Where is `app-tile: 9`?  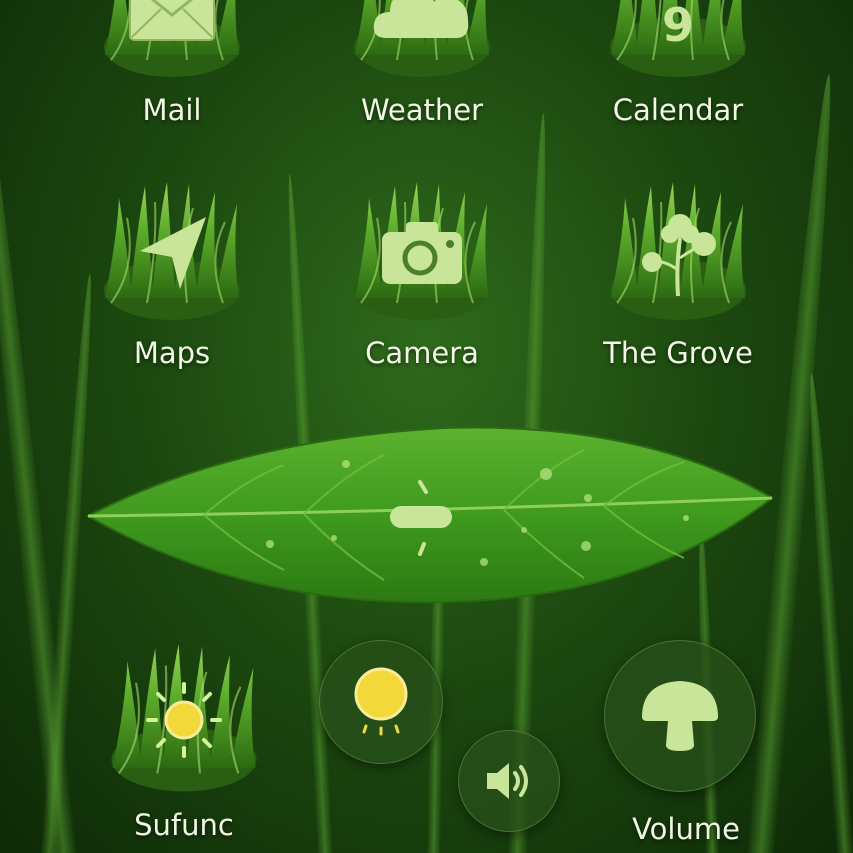
app-tile: 9 is located at coordinates (678, 42).